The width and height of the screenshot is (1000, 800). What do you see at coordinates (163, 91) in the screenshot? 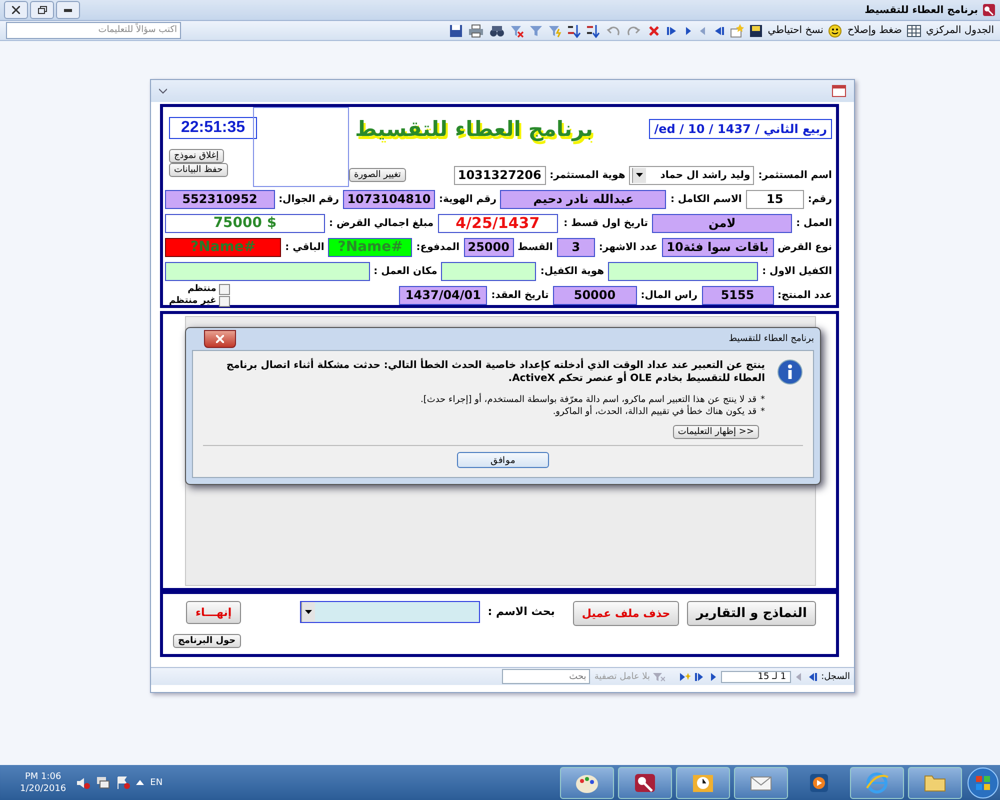
I see `chevron-icon` at bounding box center [163, 91].